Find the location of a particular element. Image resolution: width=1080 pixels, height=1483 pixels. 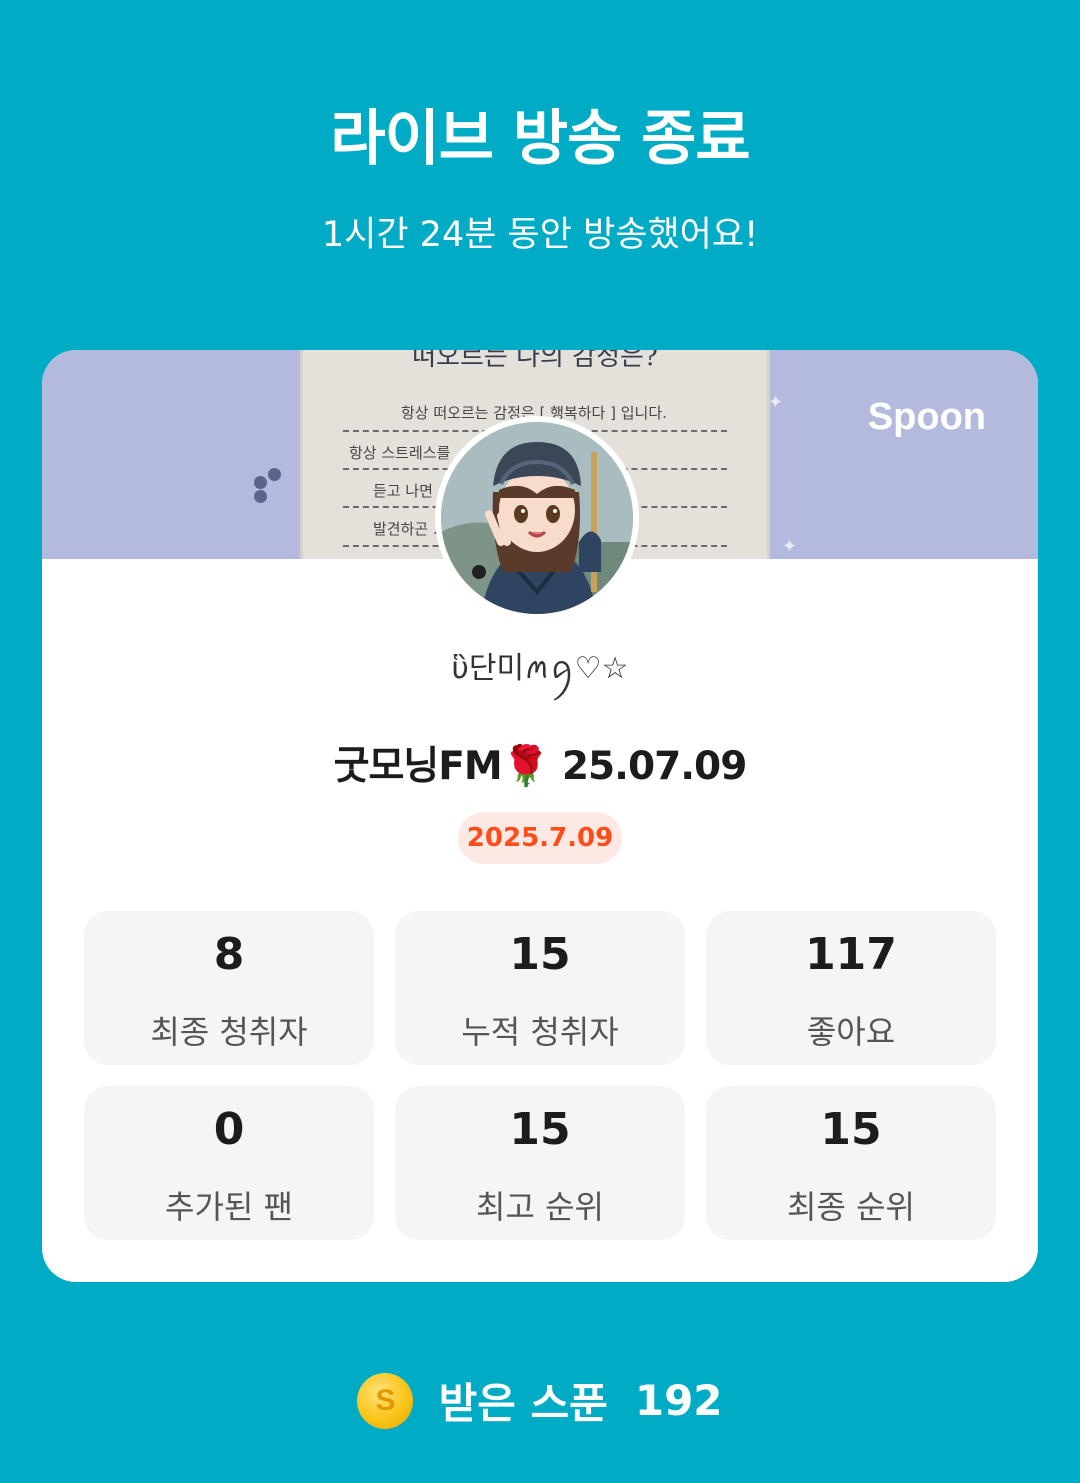

received-spoons: S 받은 스푼 192 is located at coordinates (540, 1400).